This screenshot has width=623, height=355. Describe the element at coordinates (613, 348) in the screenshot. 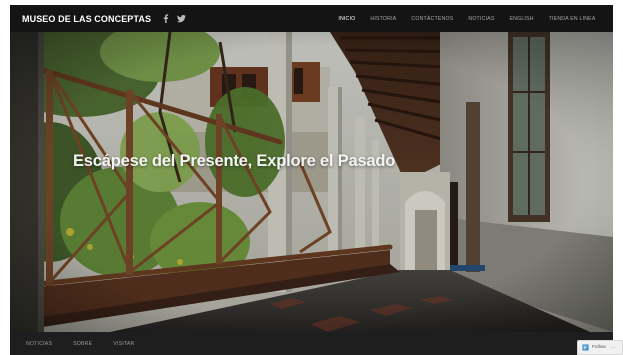

I see `more-options-icon: ···` at that location.